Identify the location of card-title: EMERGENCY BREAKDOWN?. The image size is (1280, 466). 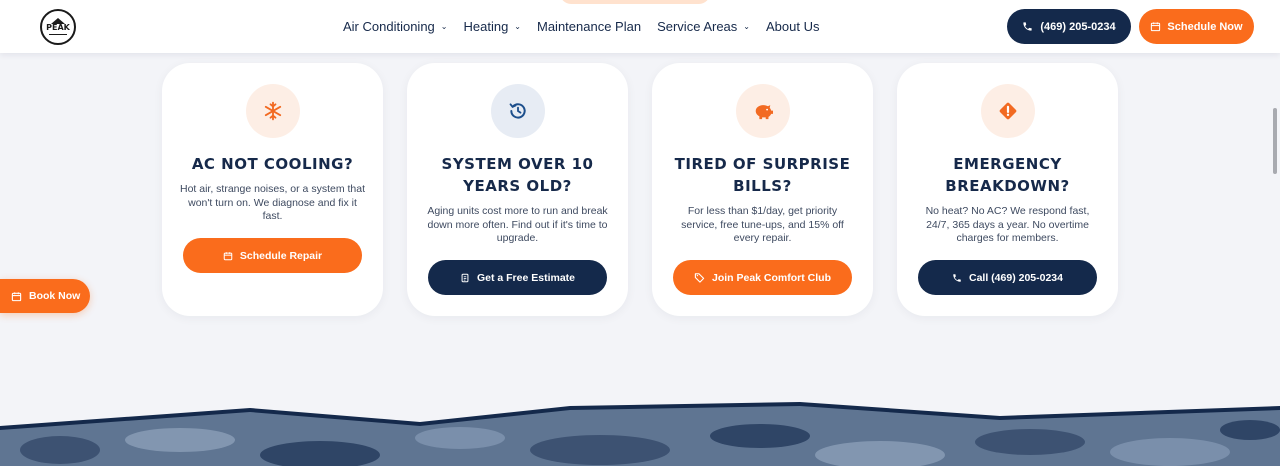
(1007, 175).